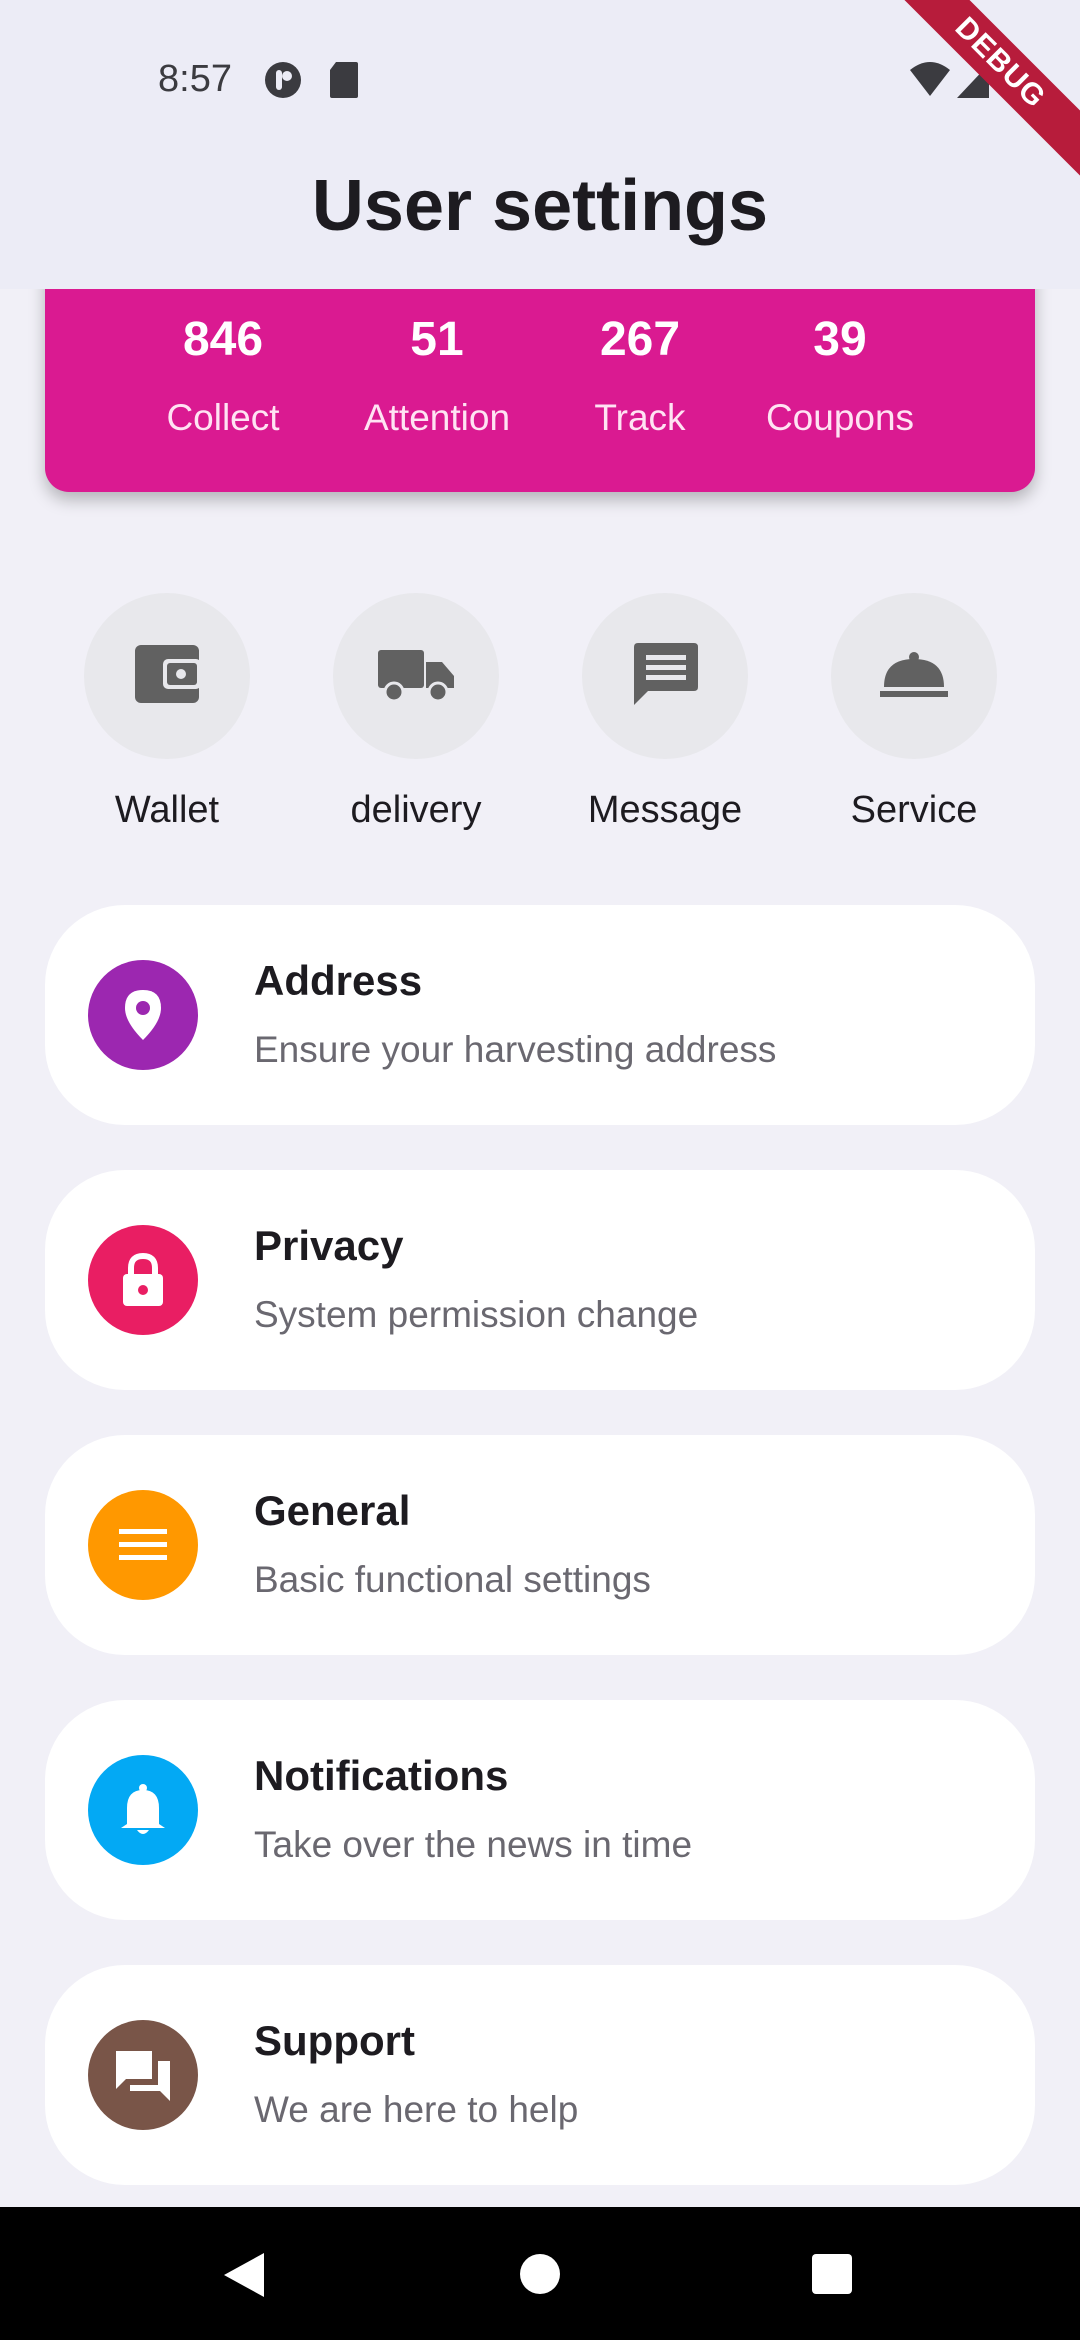 The width and height of the screenshot is (1080, 2340). Describe the element at coordinates (665, 810) in the screenshot. I see `action-label: Message` at that location.